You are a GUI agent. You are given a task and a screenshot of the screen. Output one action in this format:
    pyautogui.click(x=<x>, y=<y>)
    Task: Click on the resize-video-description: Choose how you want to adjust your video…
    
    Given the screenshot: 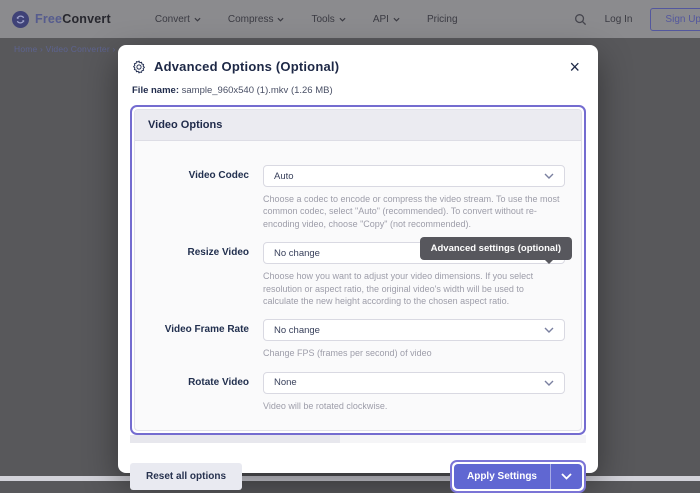 What is the action you would take?
    pyautogui.click(x=414, y=288)
    